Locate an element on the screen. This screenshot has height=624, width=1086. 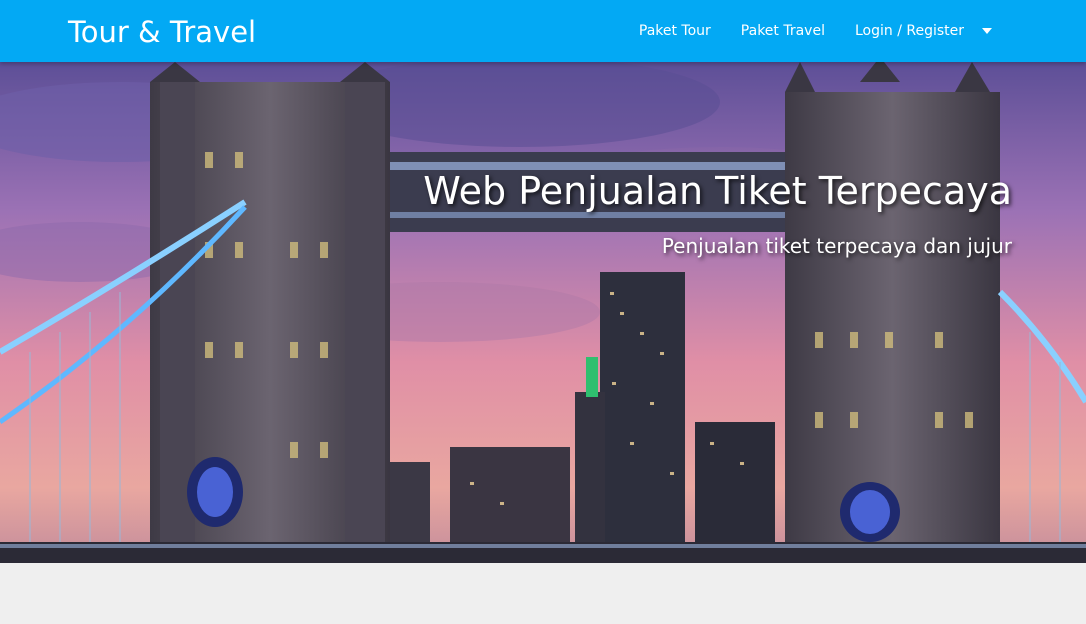
nav-login-register: Login / Register is located at coordinates (909, 31).